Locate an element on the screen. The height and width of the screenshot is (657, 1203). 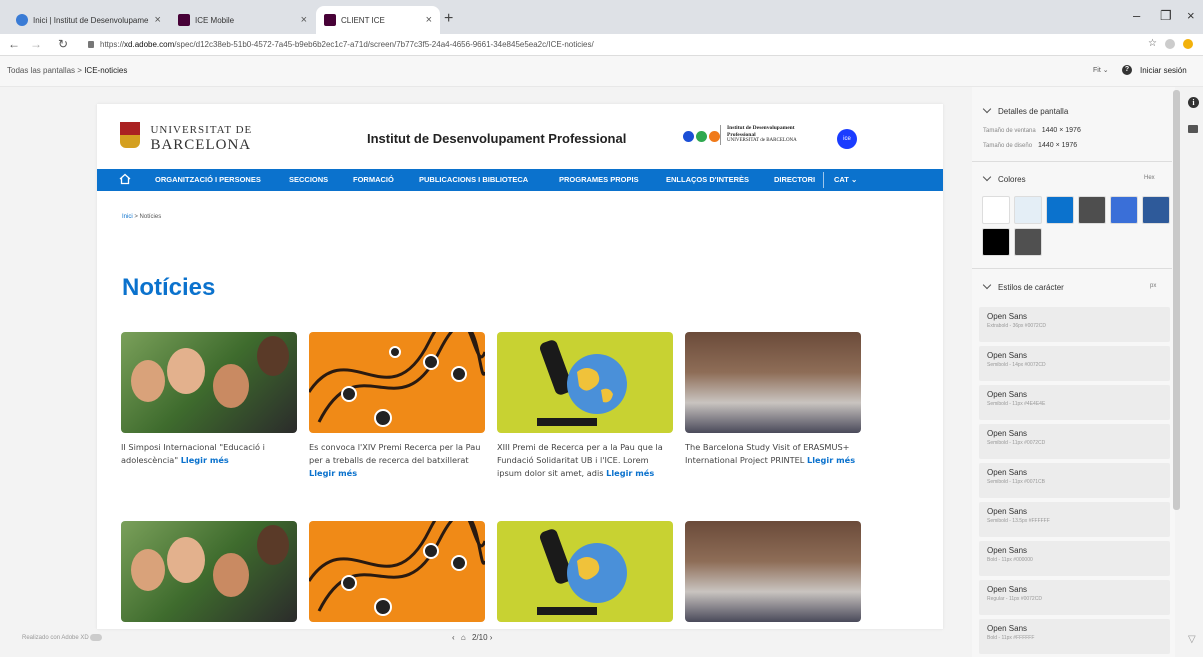
nav-seccions: SECCIONS is located at coordinates (308, 180).